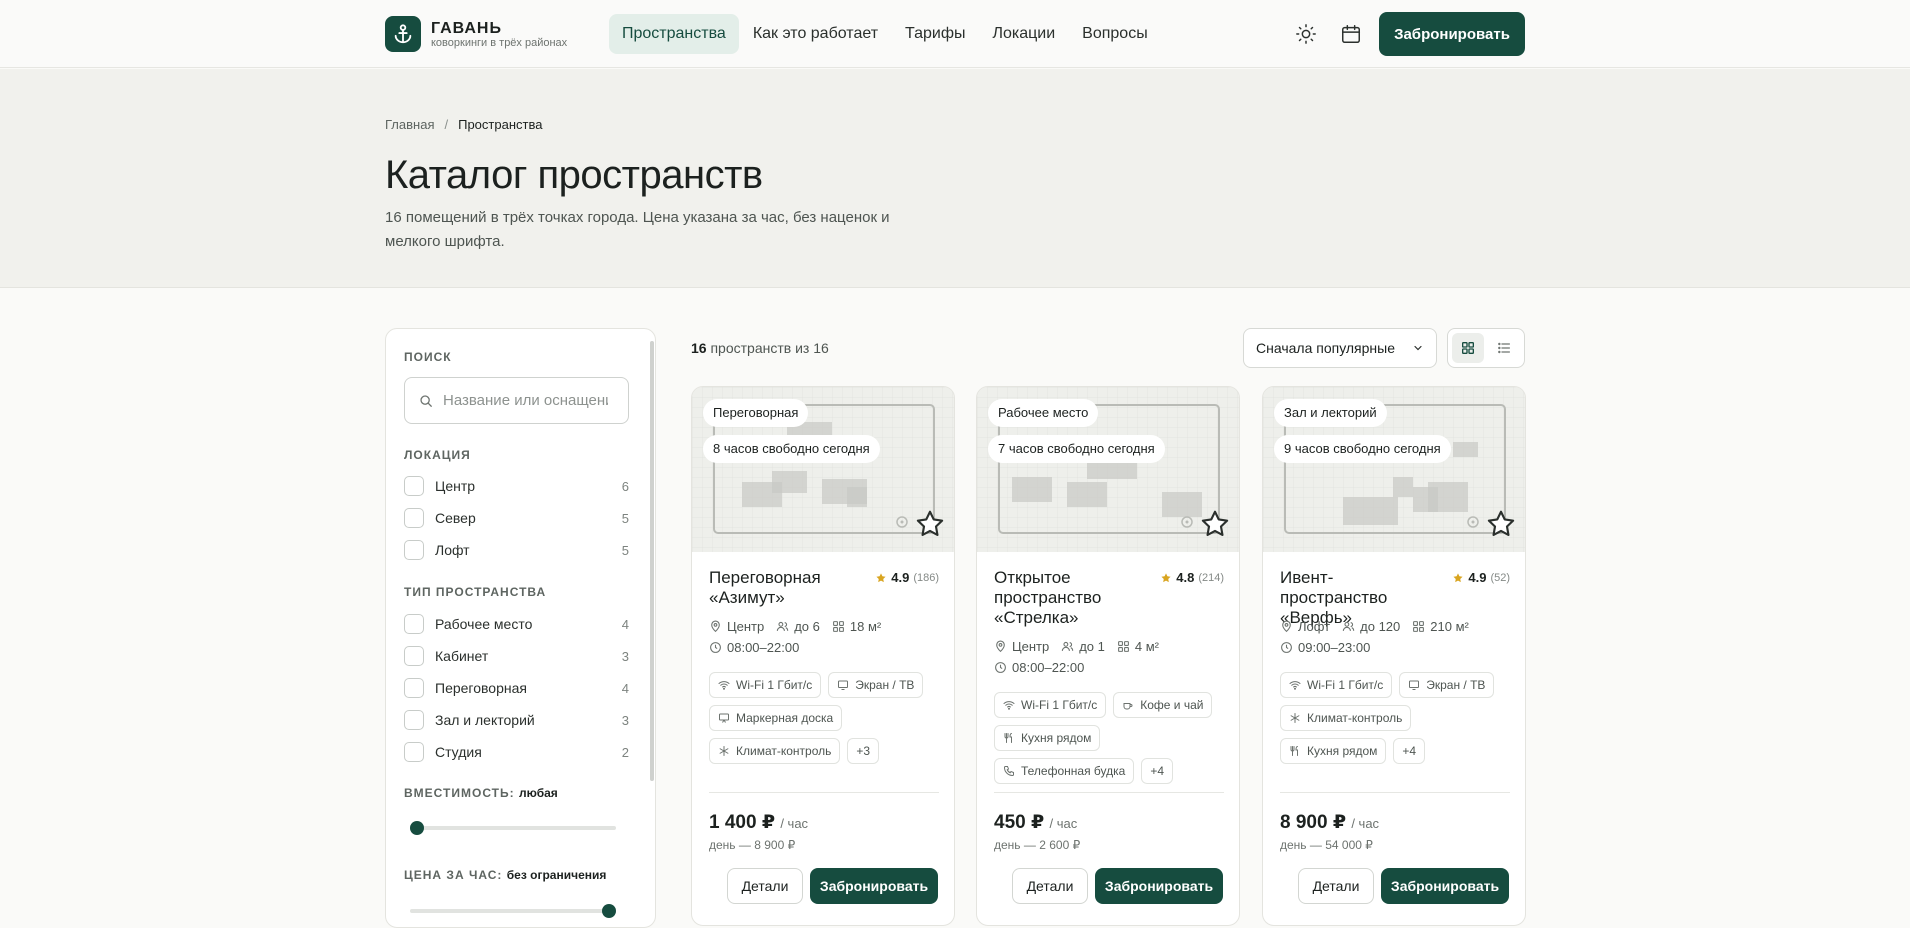  I want to click on grid-view-button, so click(1468, 348).